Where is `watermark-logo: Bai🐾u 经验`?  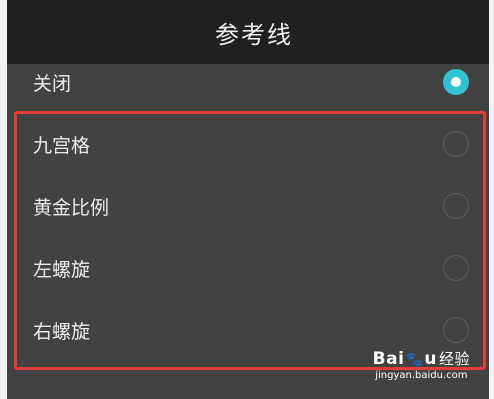
watermark-logo: Bai🐾u 经验 is located at coordinates (421, 359).